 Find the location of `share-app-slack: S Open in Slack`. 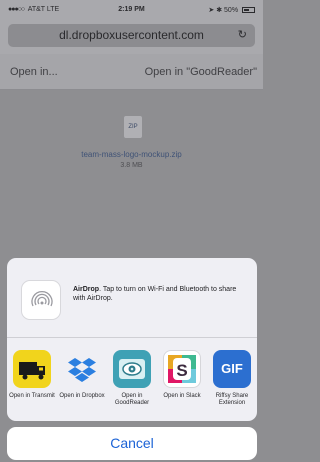

share-app-slack: S Open in Slack is located at coordinates (182, 375).